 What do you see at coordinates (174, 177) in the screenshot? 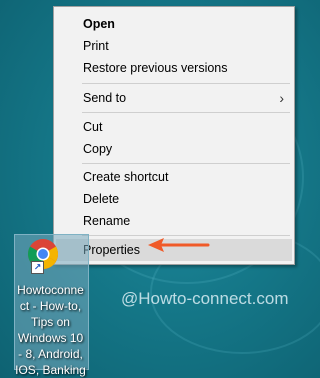
I see `menu-item-create-shortcut: Create shortcut` at bounding box center [174, 177].